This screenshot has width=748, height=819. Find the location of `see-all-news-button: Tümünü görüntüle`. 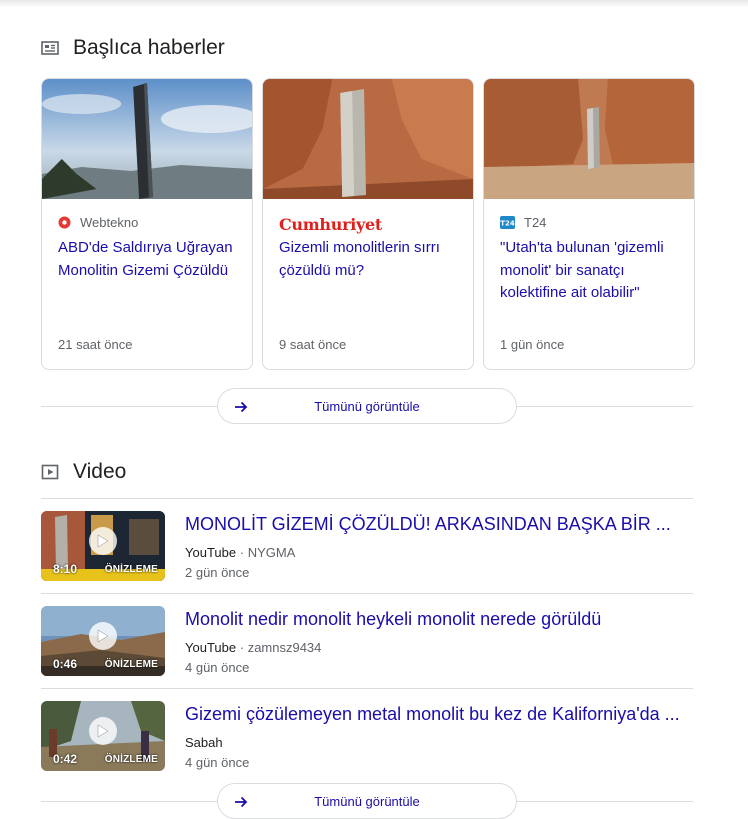

see-all-news-button: Tümünü görüntüle is located at coordinates (367, 406).